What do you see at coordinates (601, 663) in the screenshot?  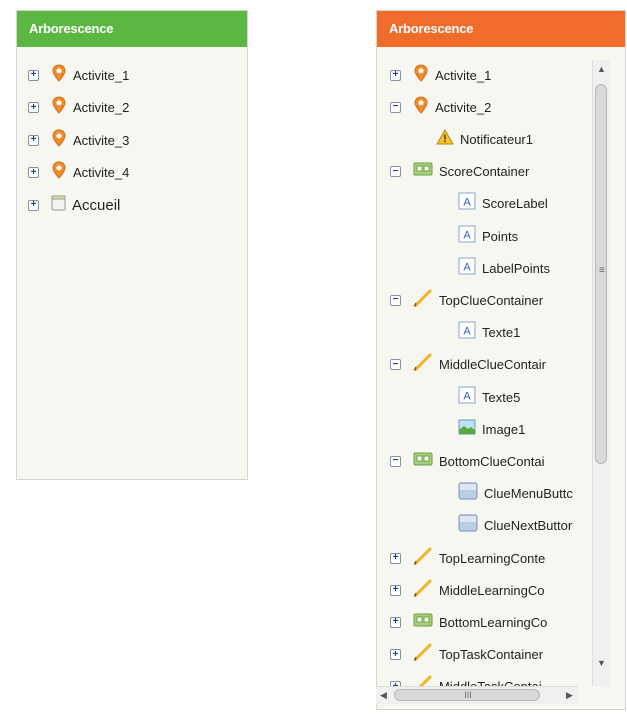 I see `scroll-down-arrow-icon: ▼` at bounding box center [601, 663].